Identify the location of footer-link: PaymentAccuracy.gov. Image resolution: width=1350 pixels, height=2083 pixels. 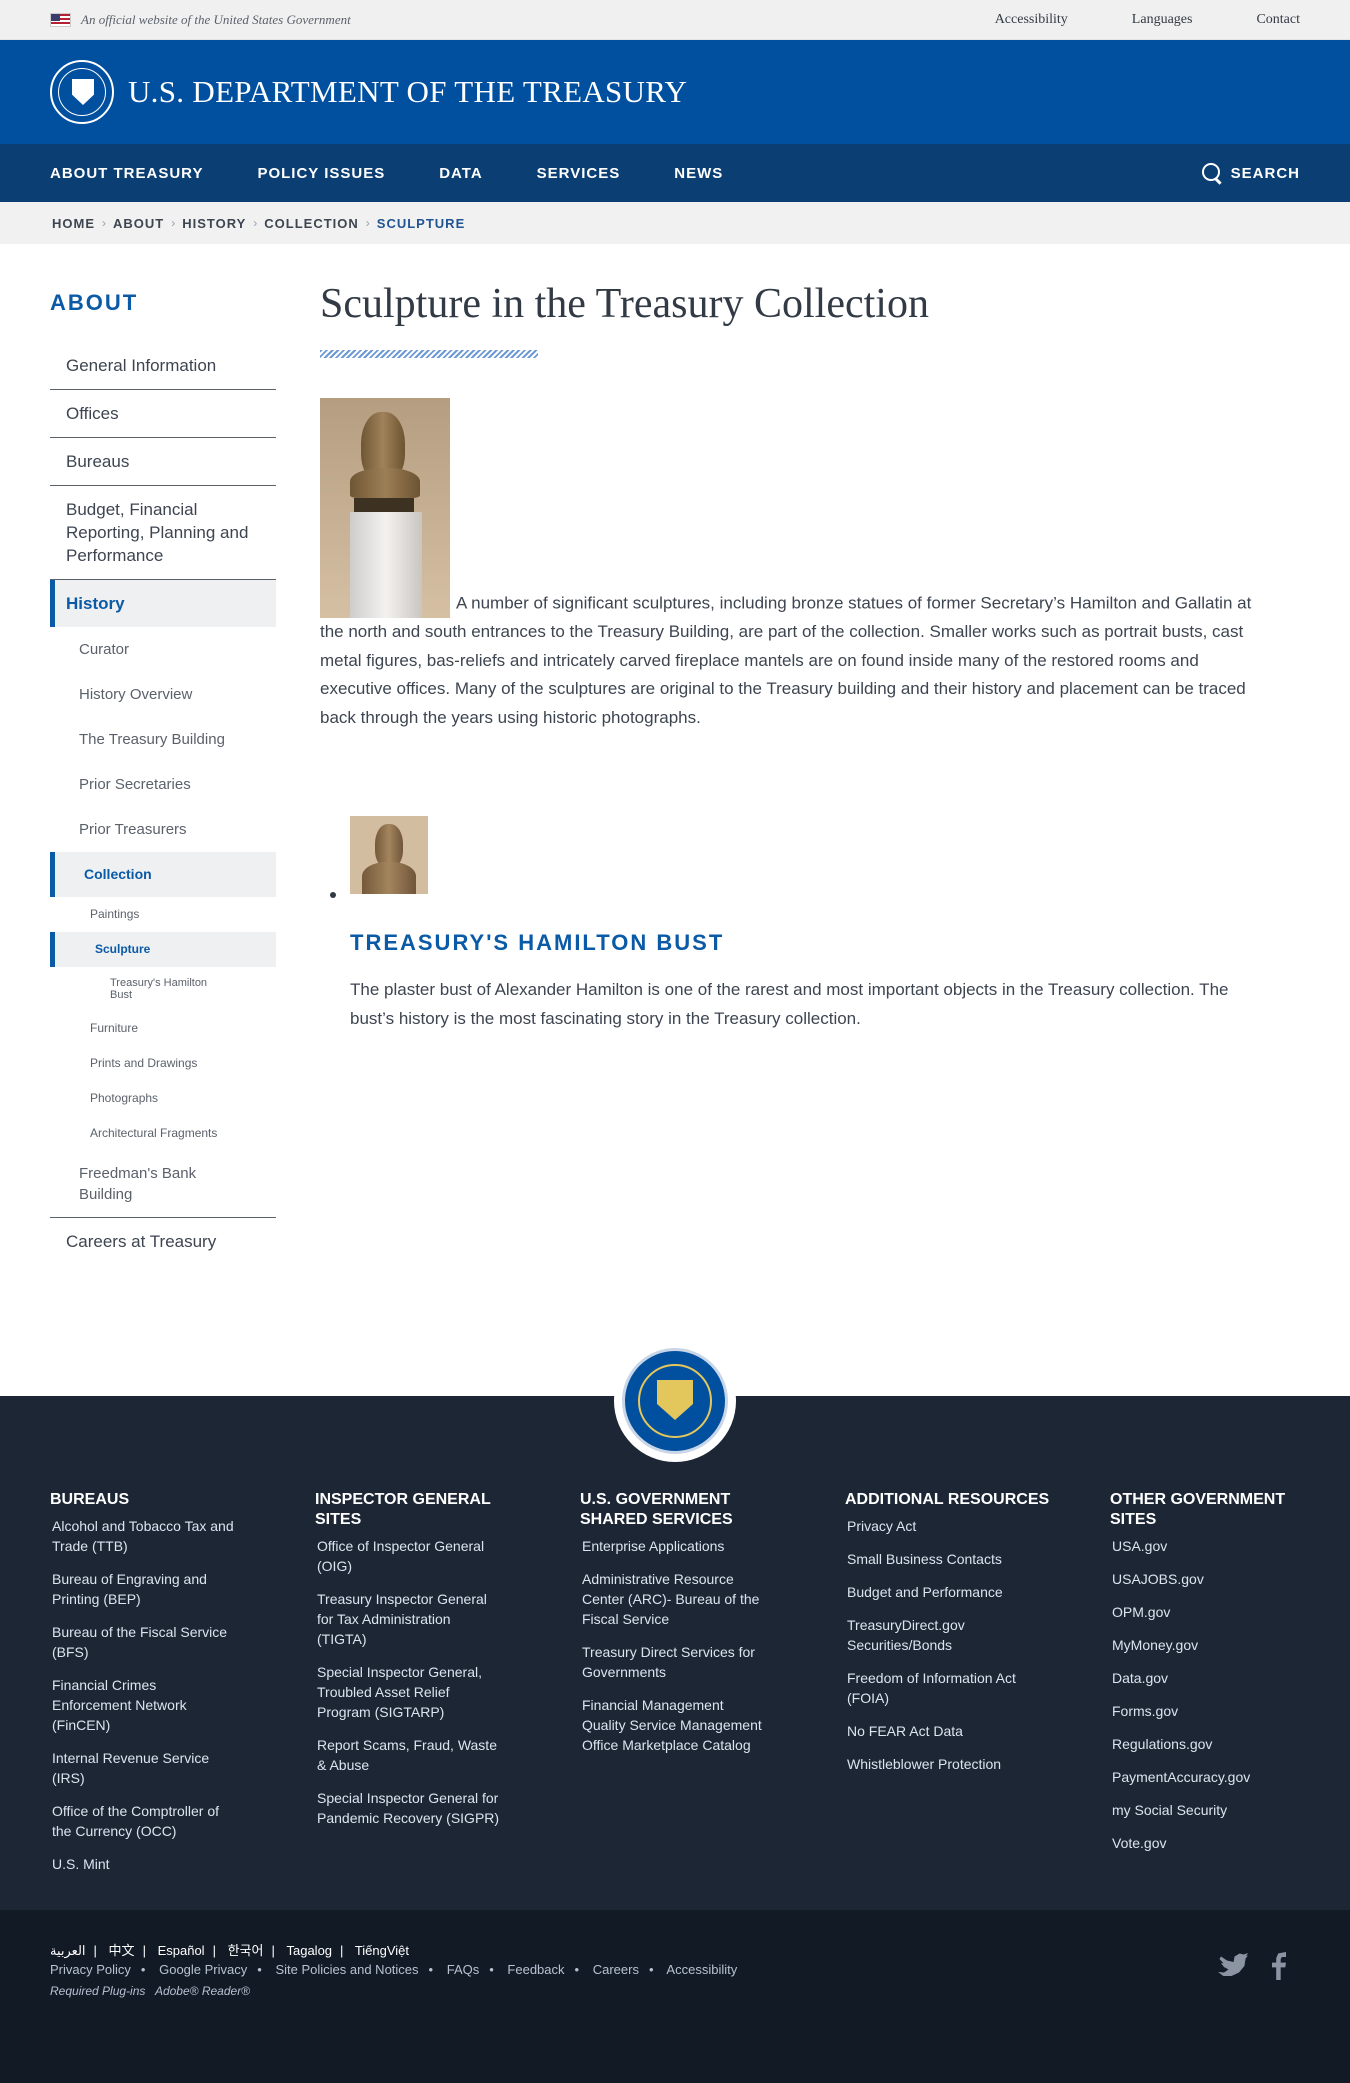
(1204, 1777).